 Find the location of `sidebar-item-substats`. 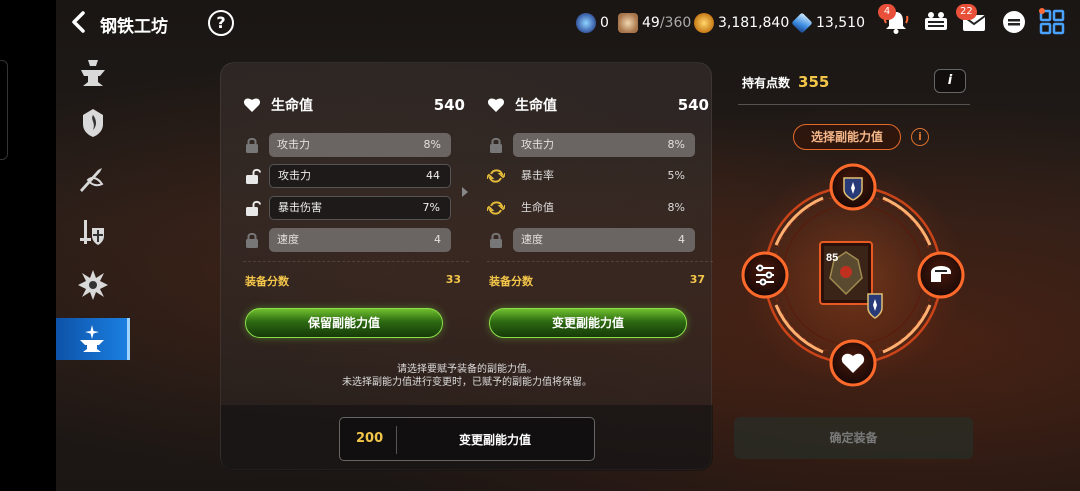

sidebar-item-substats is located at coordinates (93, 339).